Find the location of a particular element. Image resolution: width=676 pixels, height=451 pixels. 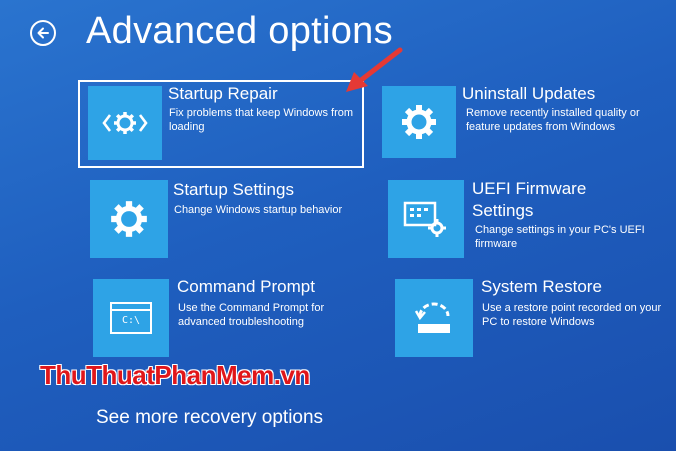

back-button is located at coordinates (43, 33).